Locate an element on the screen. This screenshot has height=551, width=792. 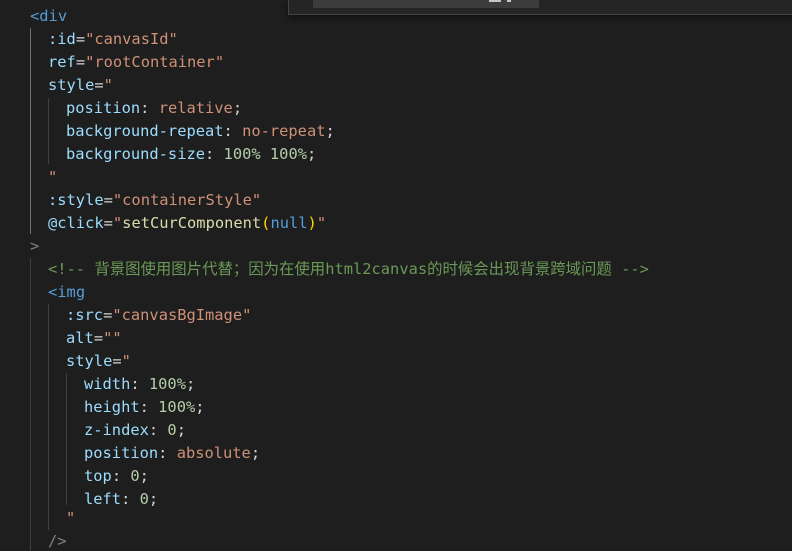
code-line: z-index: 0; is located at coordinates (135, 430).